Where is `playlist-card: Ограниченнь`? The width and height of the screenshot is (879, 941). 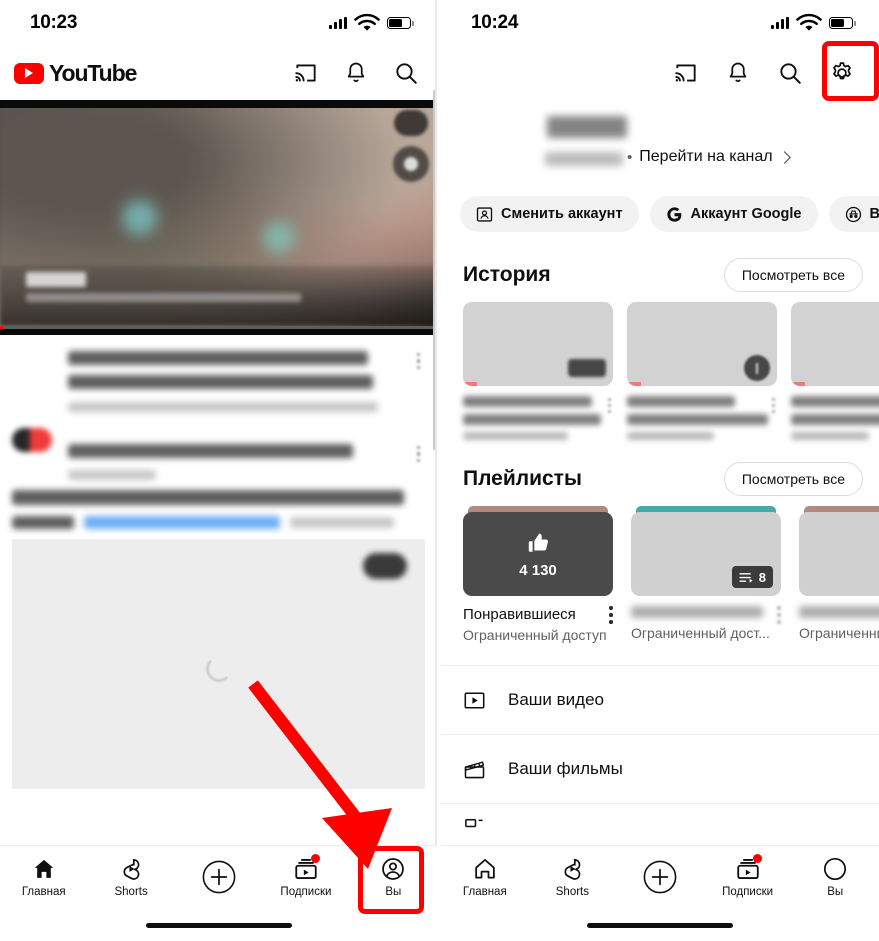 playlist-card: Ограниченнь is located at coordinates (839, 574).